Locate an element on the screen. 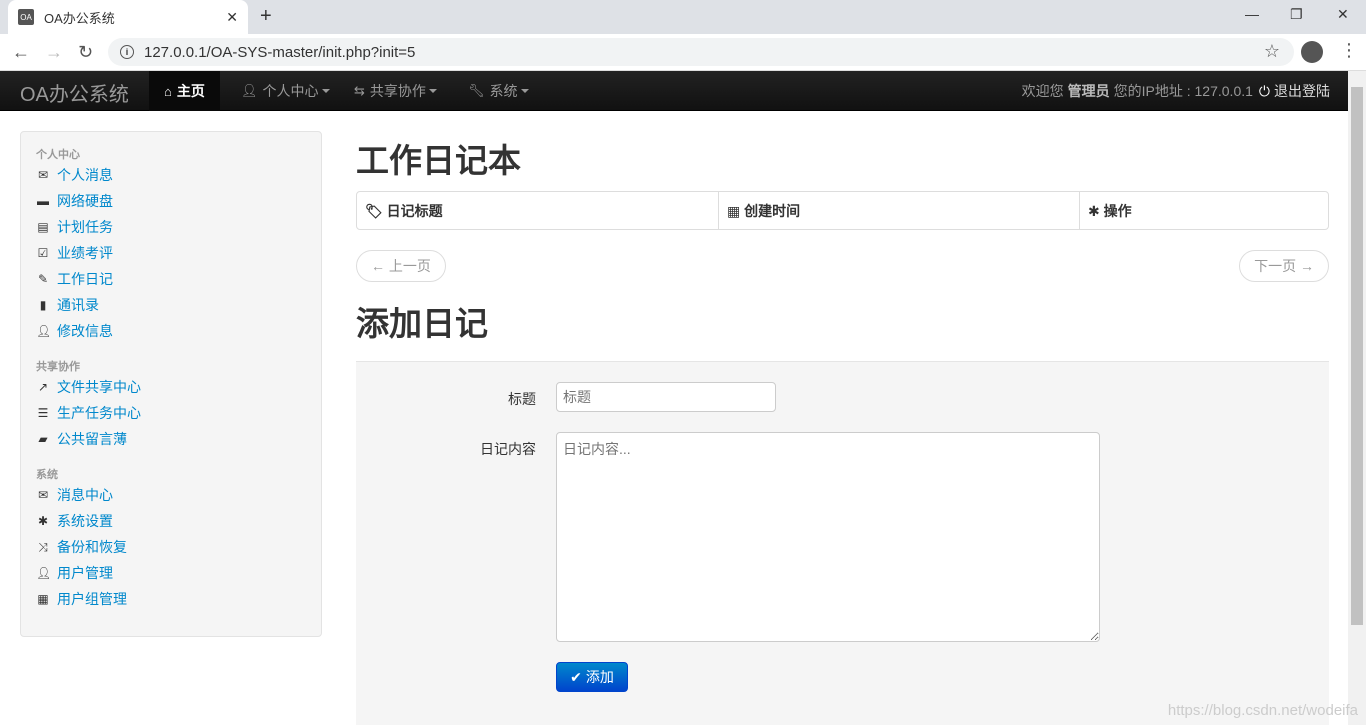 The height and width of the screenshot is (725, 1366). reload-icon: ↻ is located at coordinates (85, 52).